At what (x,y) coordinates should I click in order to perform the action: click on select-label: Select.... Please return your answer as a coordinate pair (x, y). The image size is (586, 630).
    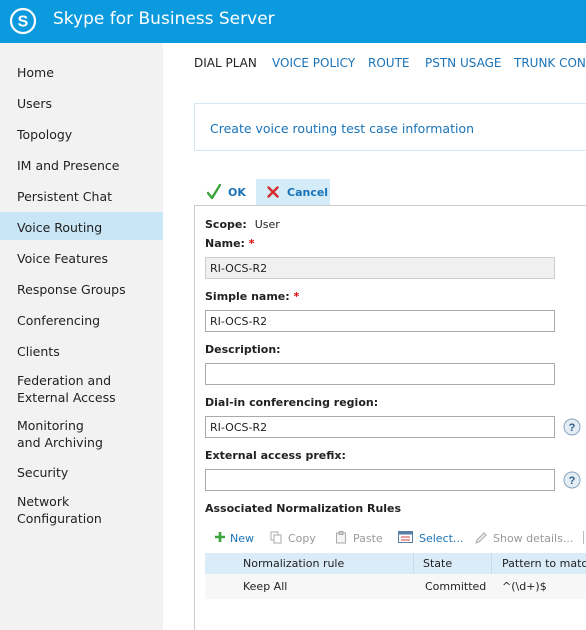
    Looking at the image, I should click on (441, 538).